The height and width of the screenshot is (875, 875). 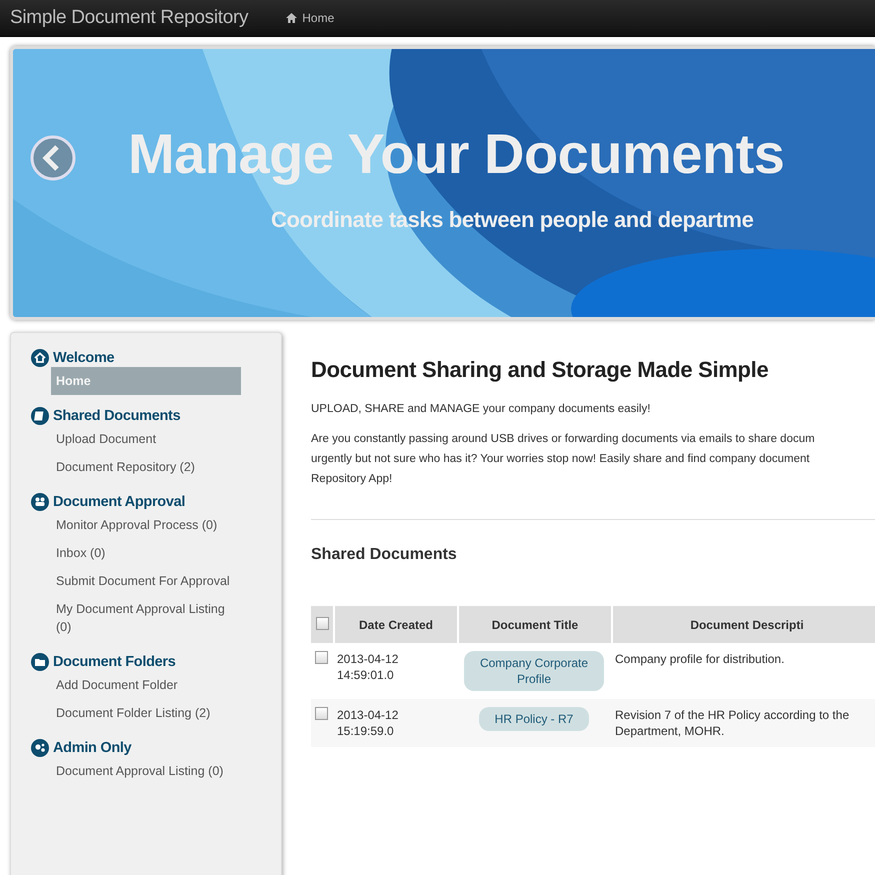 I want to click on description-paragraph: Are you constantly passing around USB drives or forwarding documents via emails to share docum urgently but not sure who has it? Your worries stop now! Easily share and find company document Repository App!, so click(x=563, y=459).